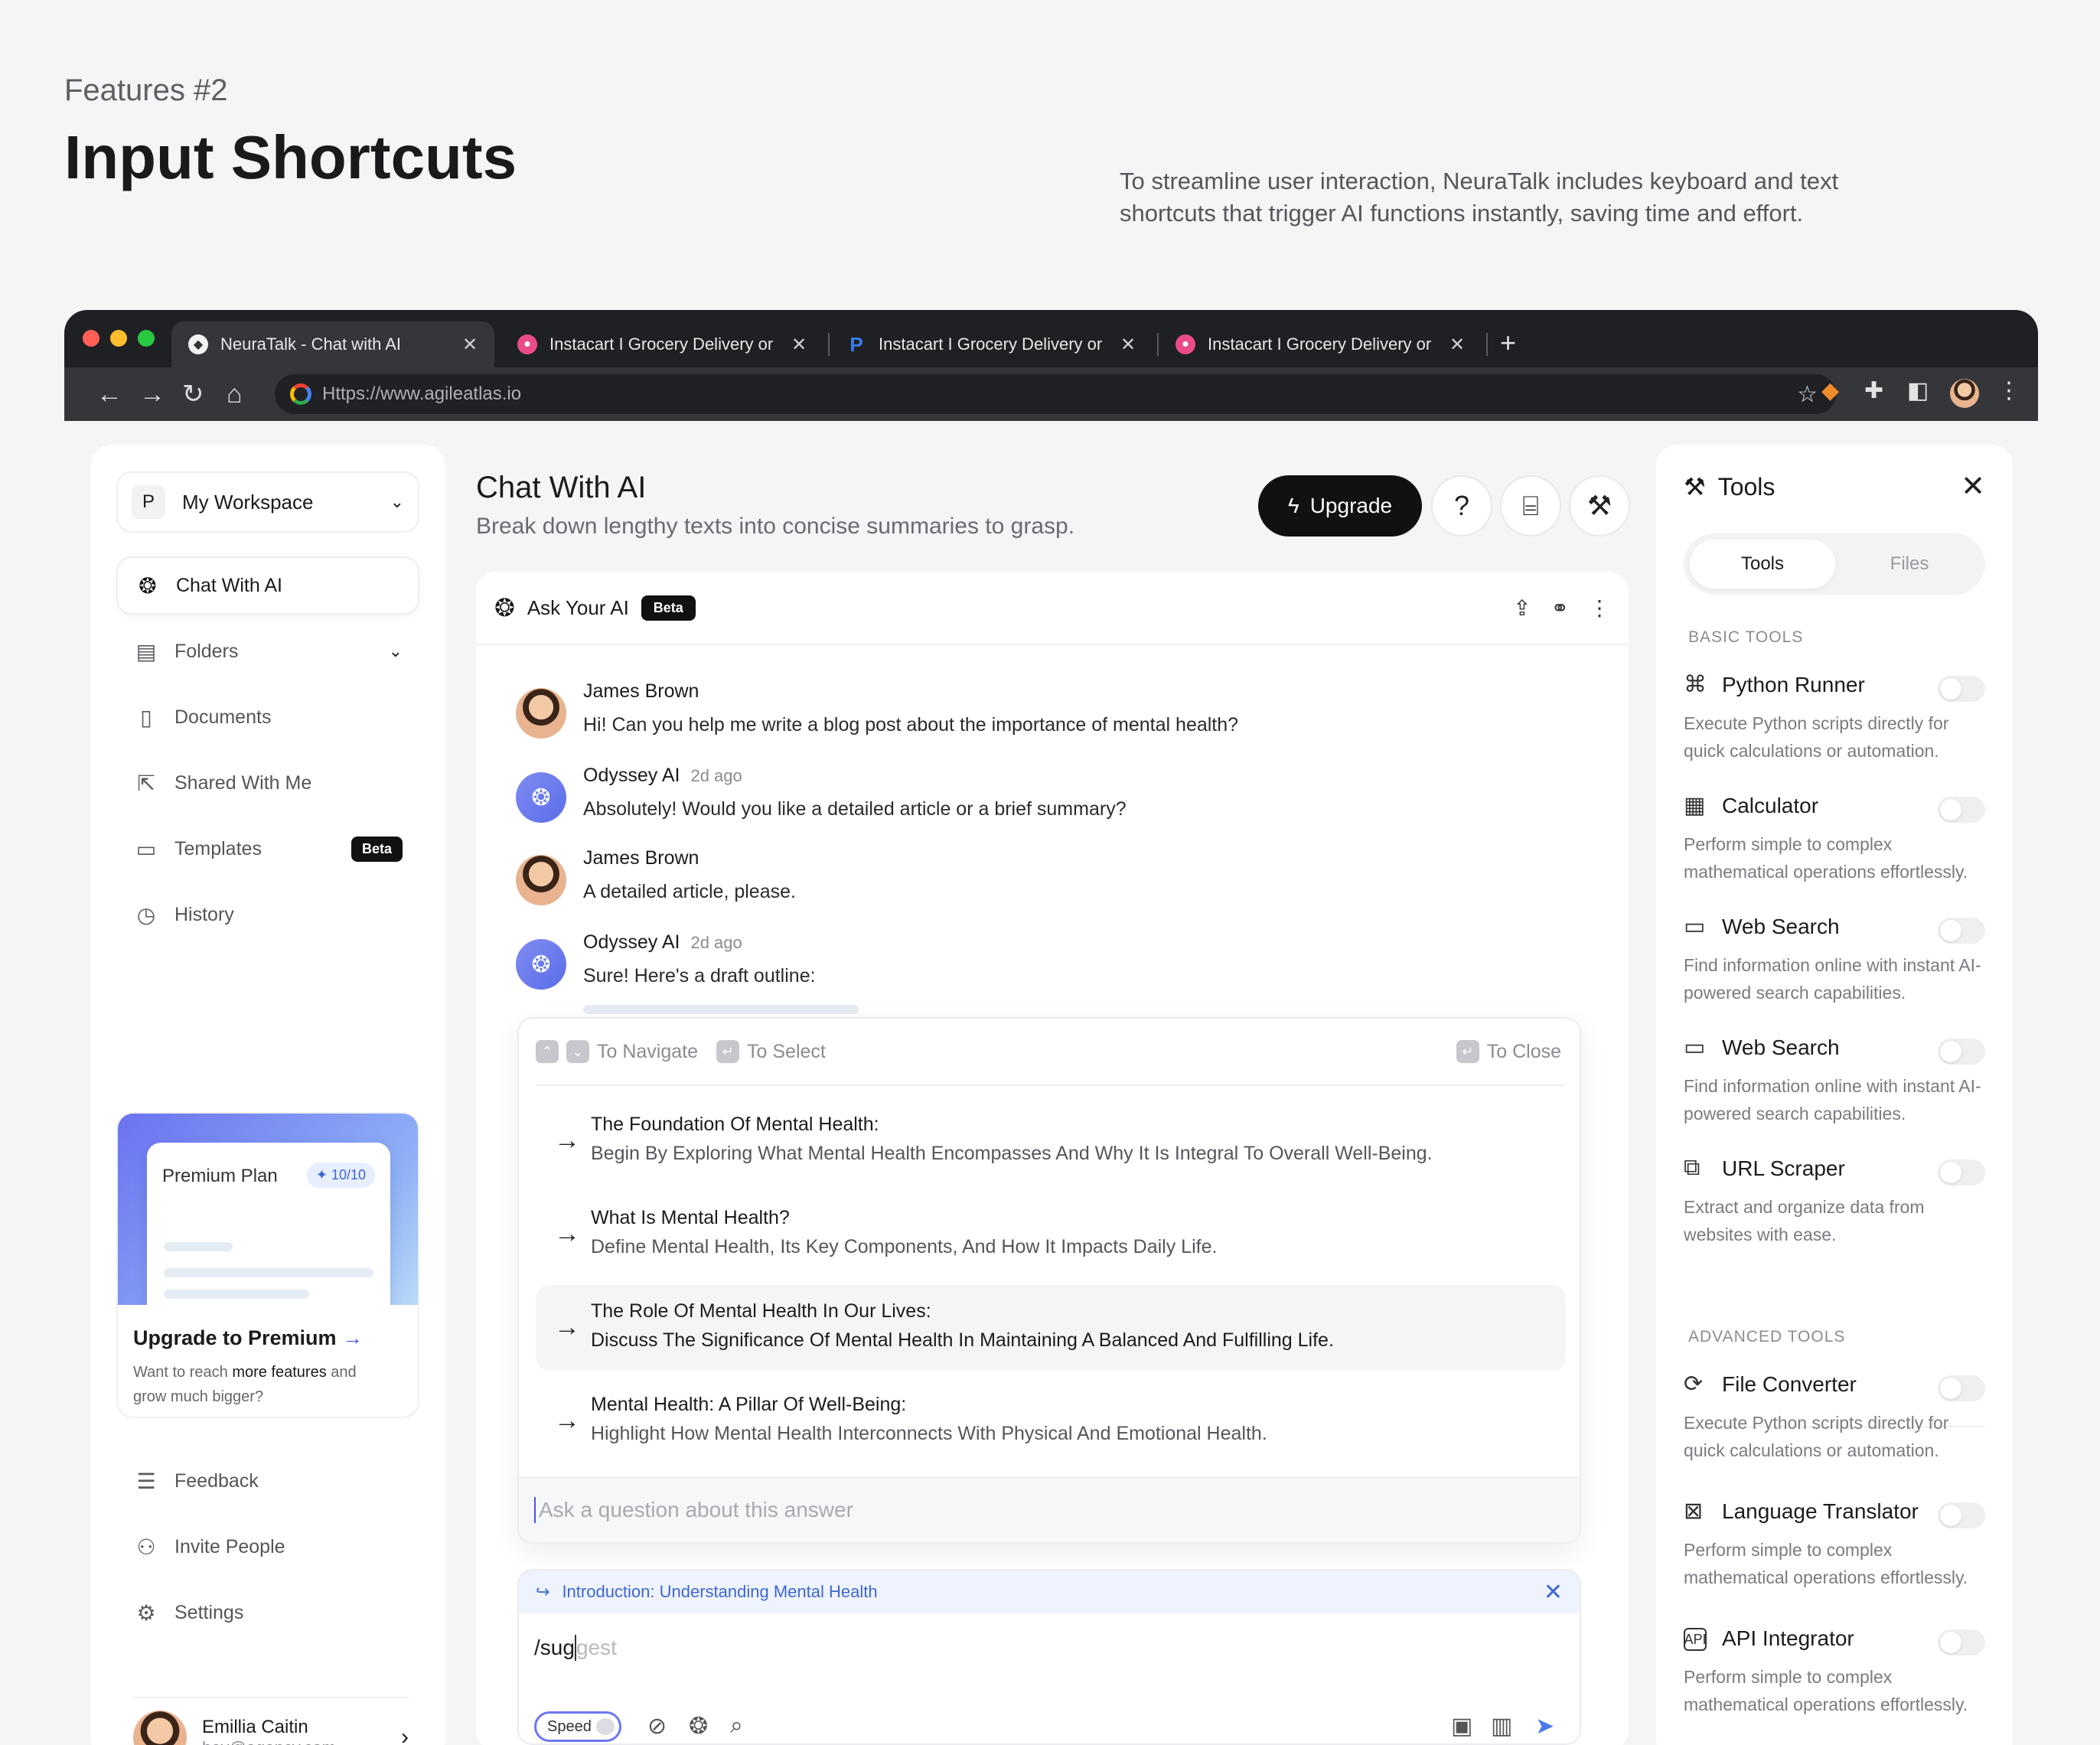 The width and height of the screenshot is (2100, 1745). What do you see at coordinates (1544, 1727) in the screenshot?
I see `send-icon: ➤` at bounding box center [1544, 1727].